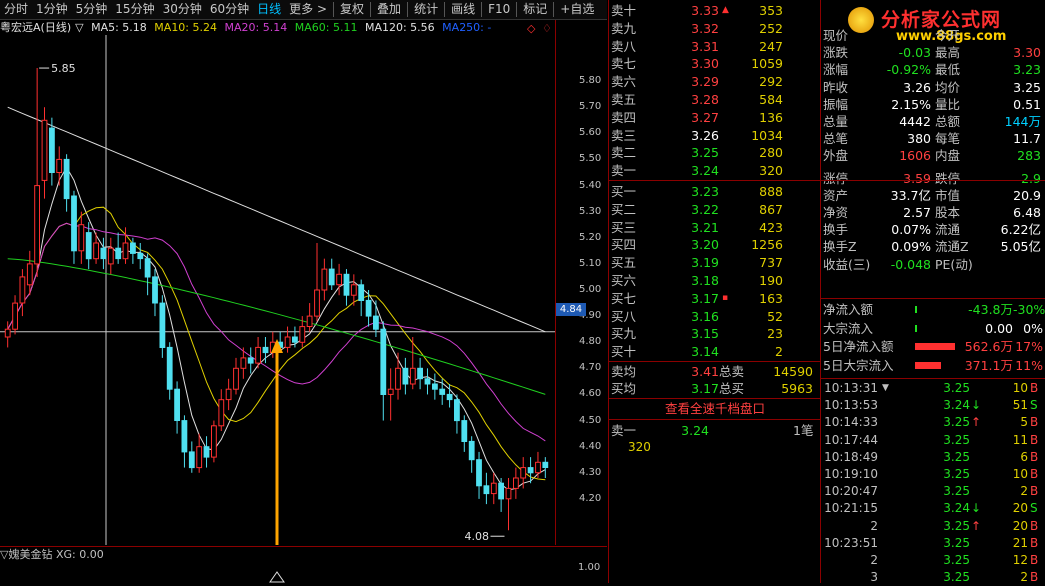 Image resolution: width=1045 pixels, height=586 pixels. What do you see at coordinates (836, 87) in the screenshot?
I see `quote-label: 昨收` at bounding box center [836, 87].